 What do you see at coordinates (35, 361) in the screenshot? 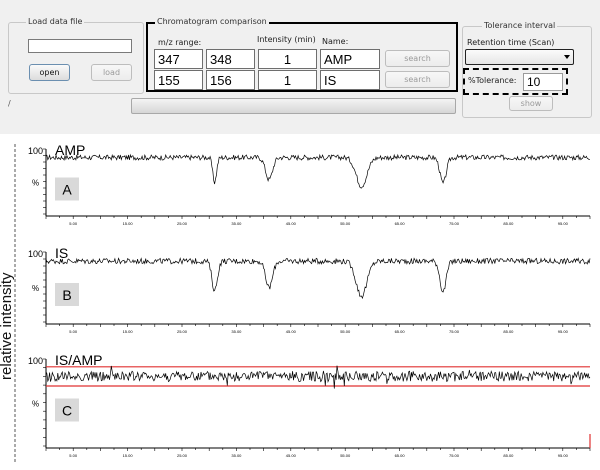
I see `panel-c-y-max-label: 100` at bounding box center [35, 361].